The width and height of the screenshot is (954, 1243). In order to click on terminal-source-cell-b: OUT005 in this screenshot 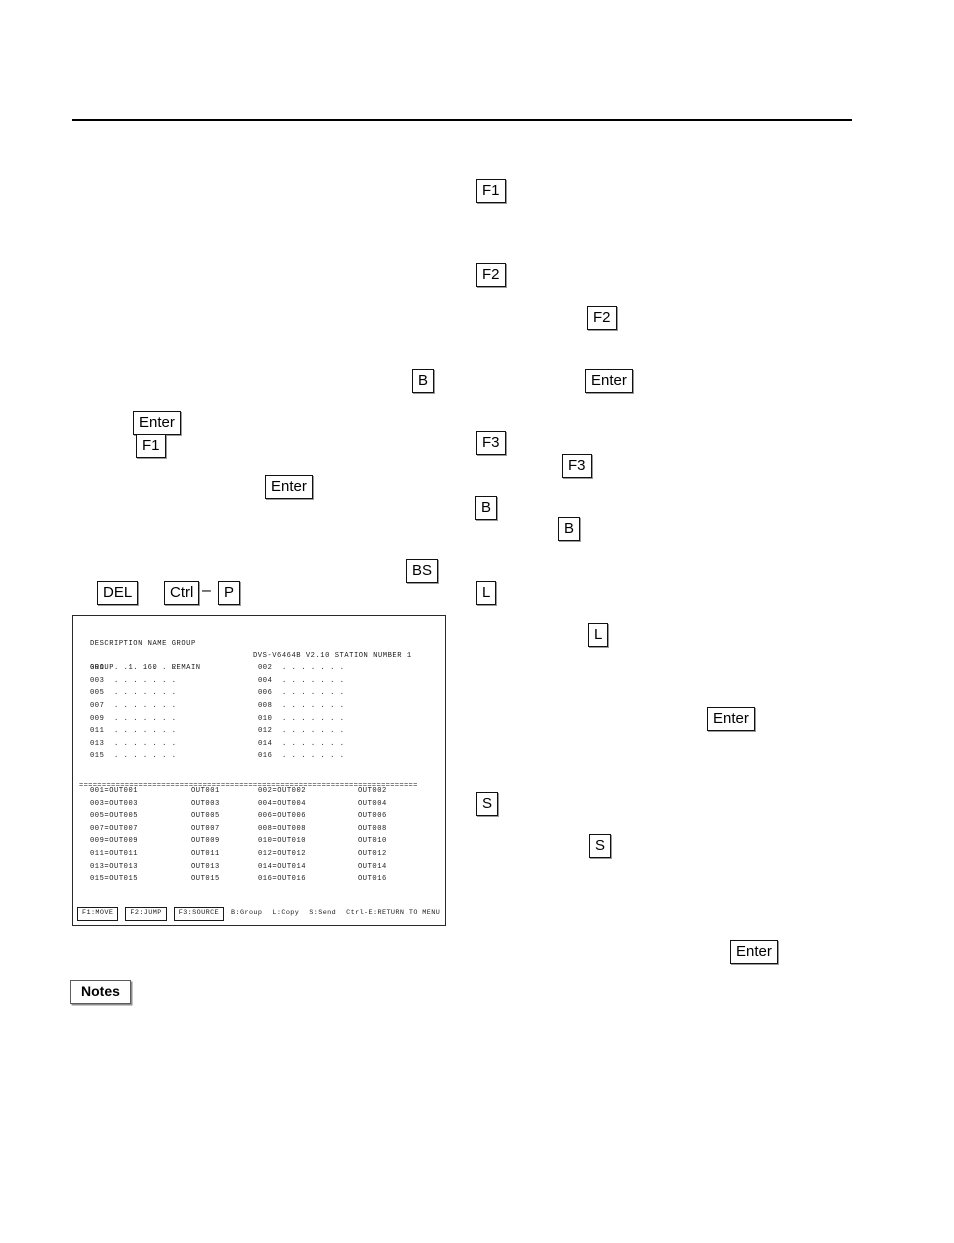, I will do `click(205, 816)`.